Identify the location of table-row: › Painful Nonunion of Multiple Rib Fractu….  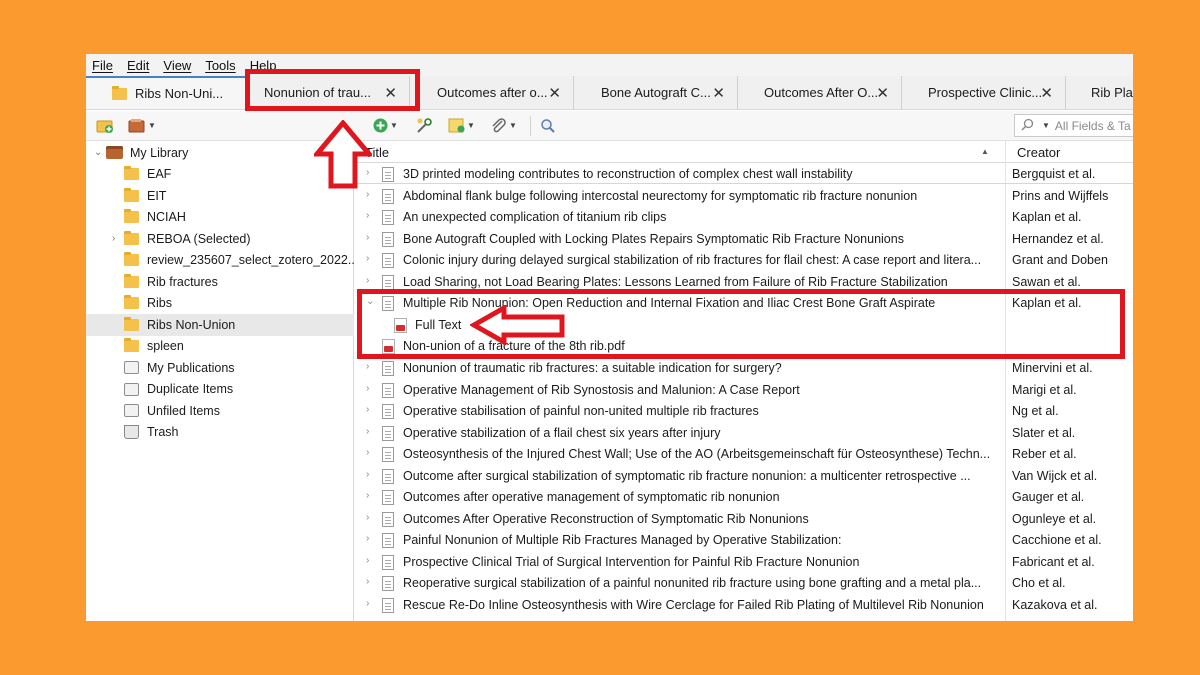
(744, 541).